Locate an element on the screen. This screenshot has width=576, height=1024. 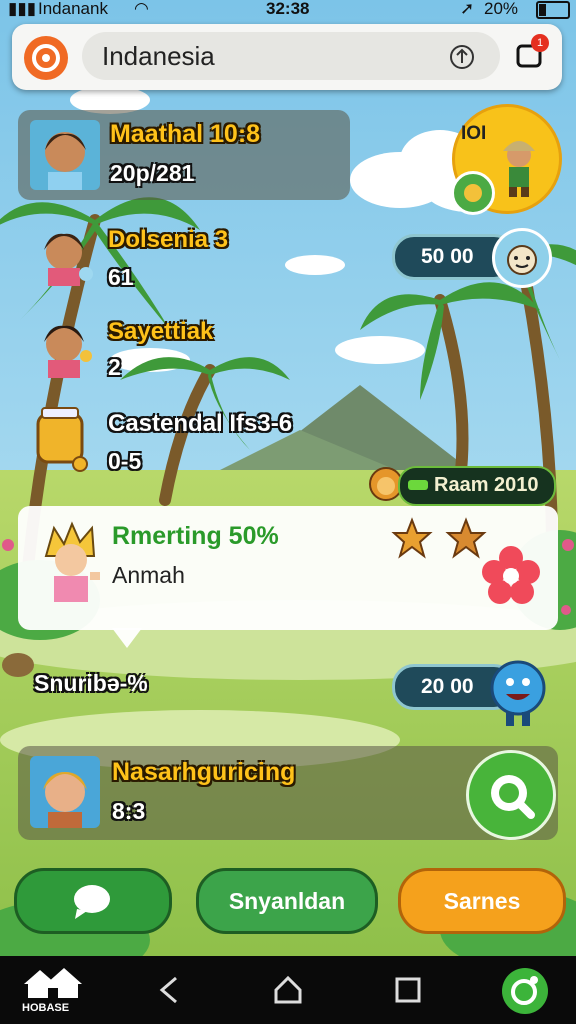
primary-action-button: Sarnes is located at coordinates (482, 901).